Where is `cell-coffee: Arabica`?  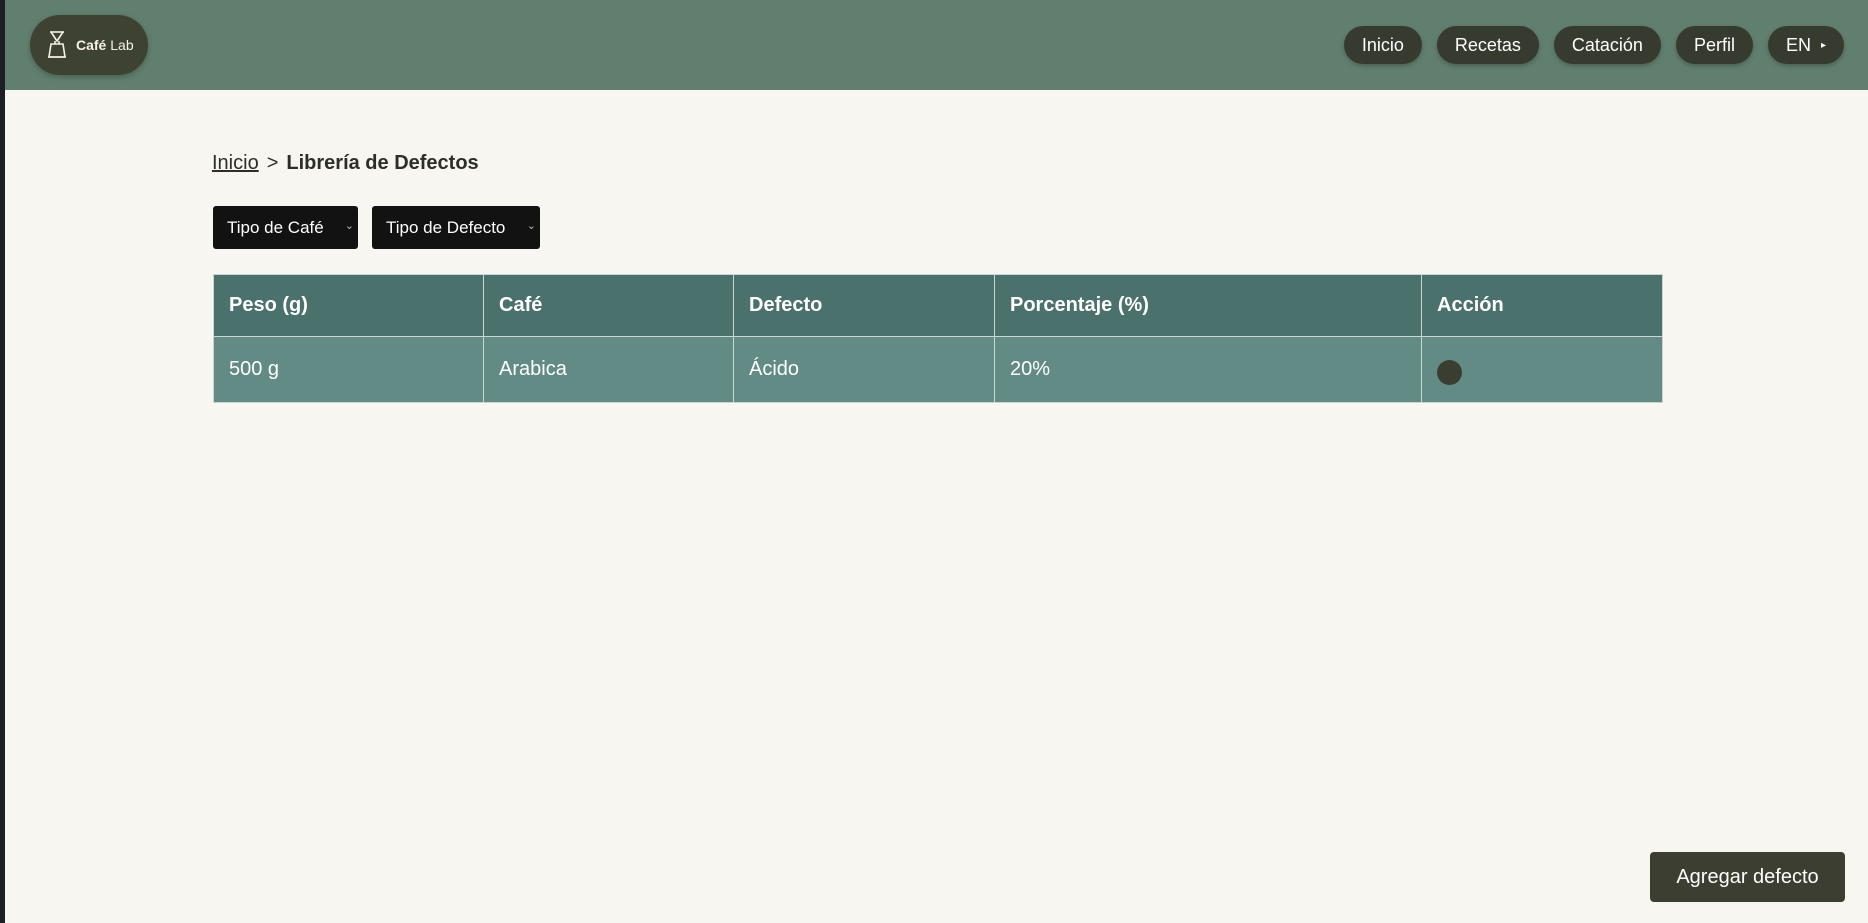
cell-coffee: Arabica is located at coordinates (608, 369).